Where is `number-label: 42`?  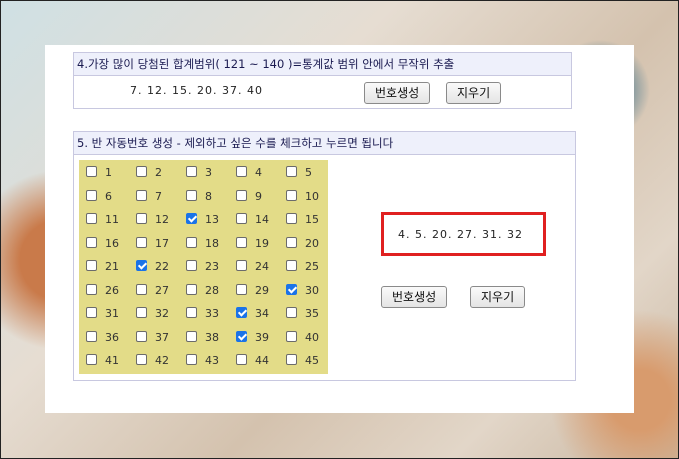 number-label: 42 is located at coordinates (162, 360).